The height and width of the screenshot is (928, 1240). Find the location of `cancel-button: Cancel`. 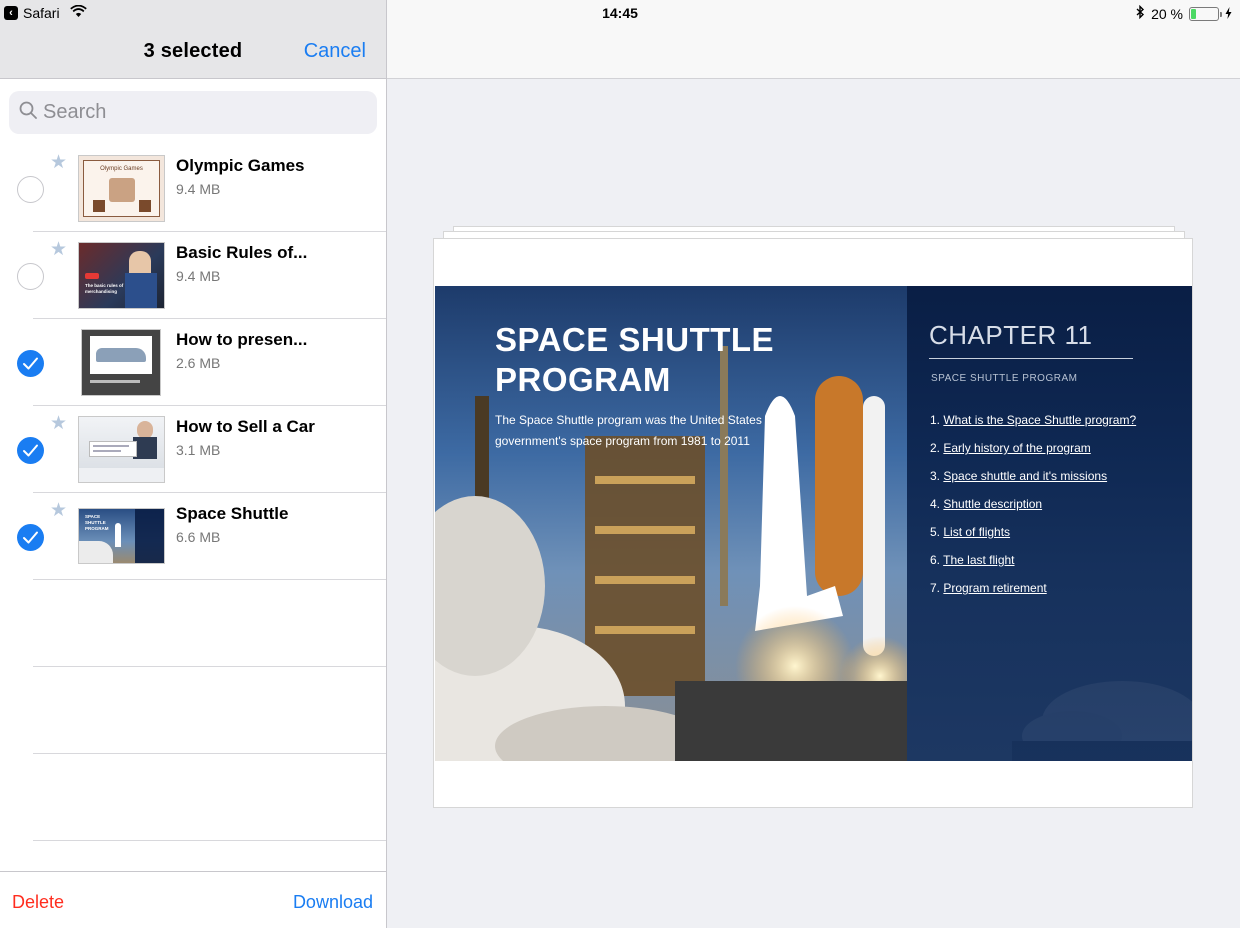

cancel-button: Cancel is located at coordinates (335, 51).